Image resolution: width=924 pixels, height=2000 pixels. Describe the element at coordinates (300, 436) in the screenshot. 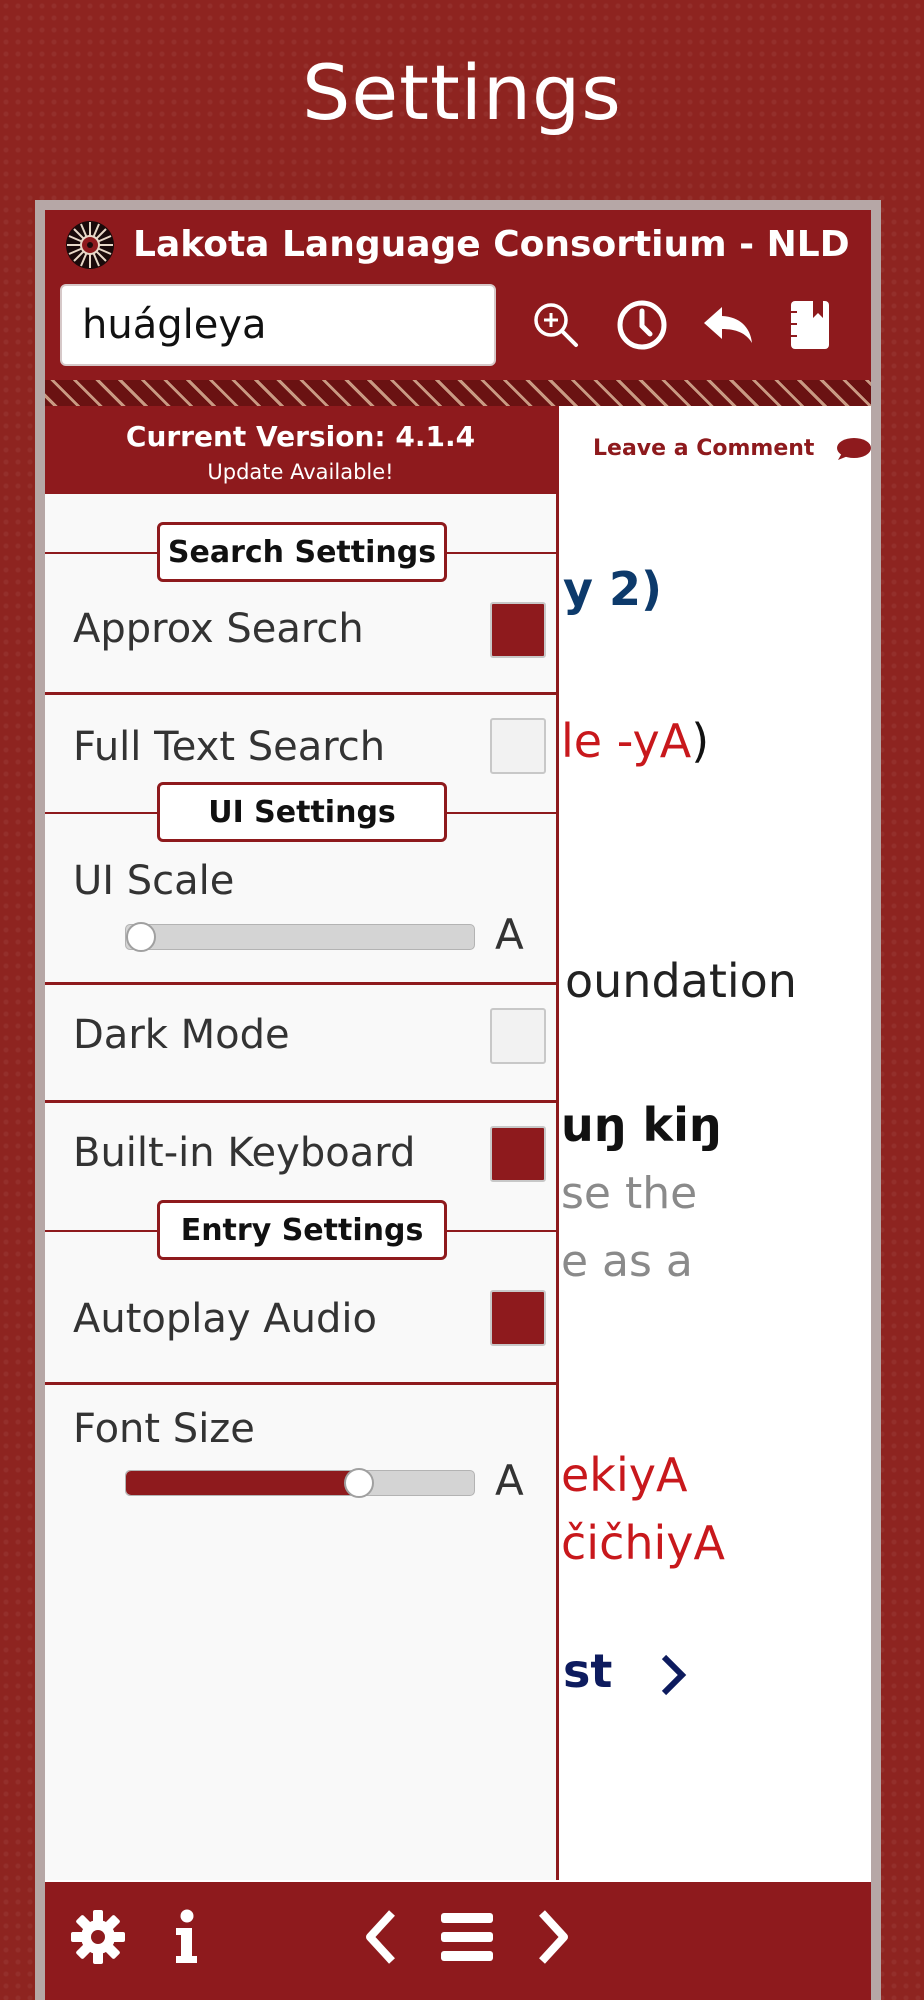

I see `current-version-label: Current Version: 4.1.4` at that location.